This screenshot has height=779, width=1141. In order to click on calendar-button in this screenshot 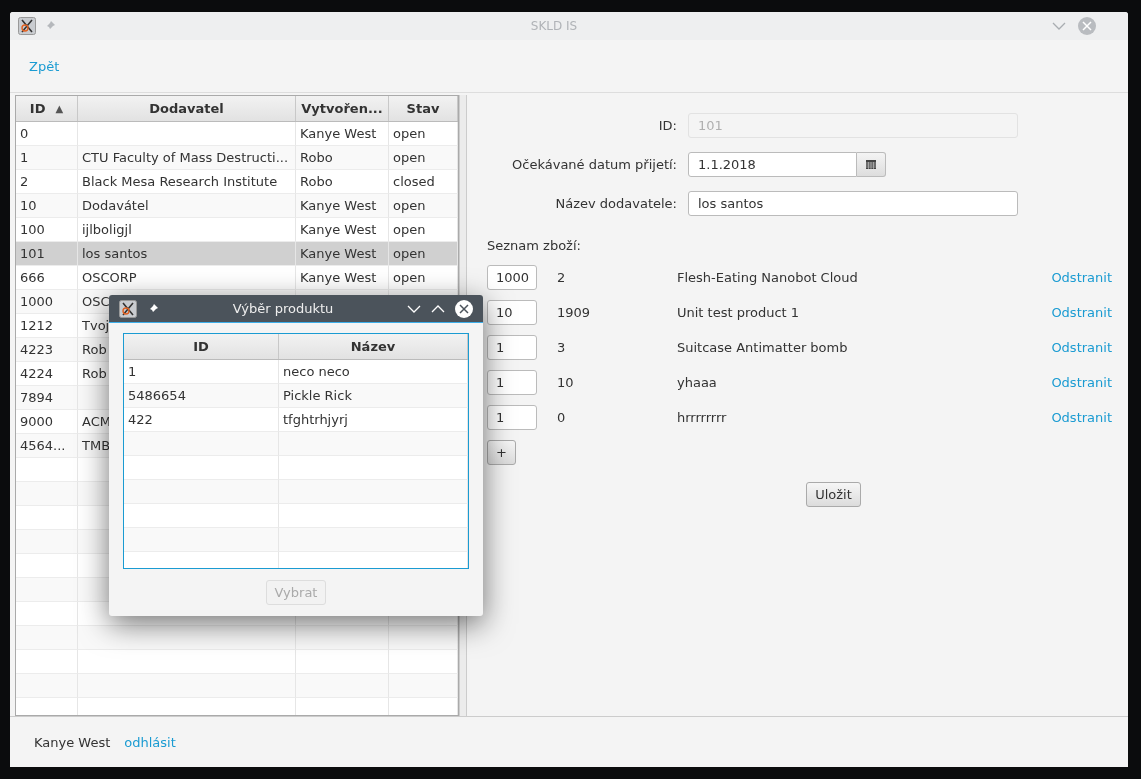, I will do `click(871, 164)`.